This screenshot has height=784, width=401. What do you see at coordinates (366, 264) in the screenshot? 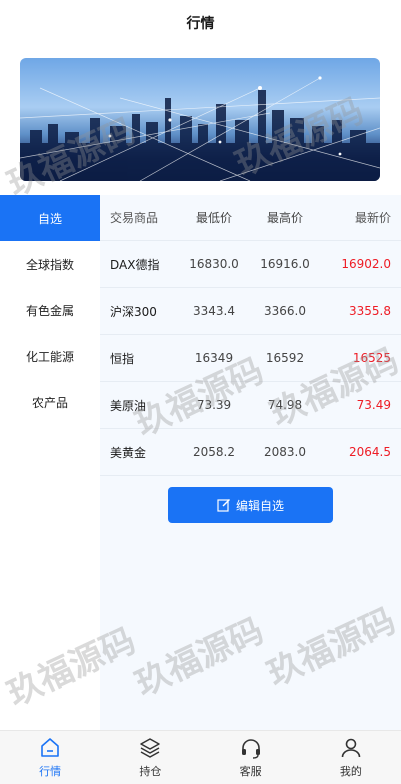
I see `row-last: 16902.0` at bounding box center [366, 264].